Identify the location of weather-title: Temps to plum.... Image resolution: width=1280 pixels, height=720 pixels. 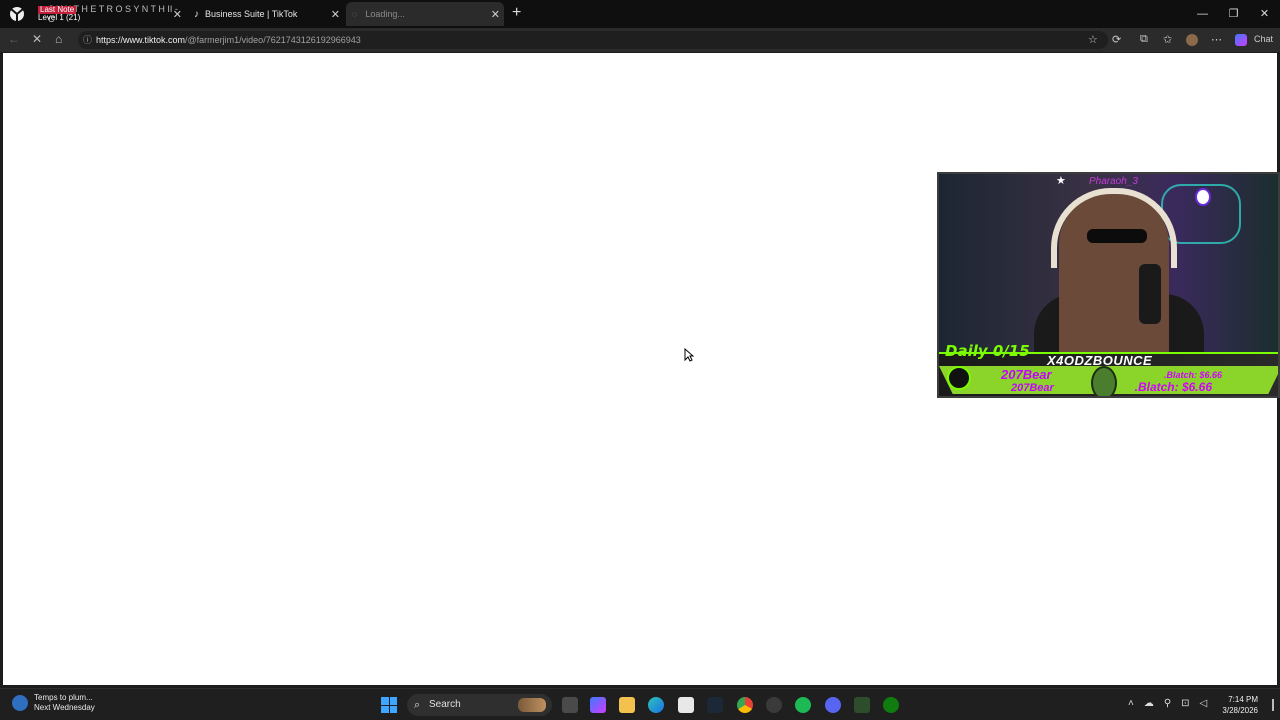
(63, 697).